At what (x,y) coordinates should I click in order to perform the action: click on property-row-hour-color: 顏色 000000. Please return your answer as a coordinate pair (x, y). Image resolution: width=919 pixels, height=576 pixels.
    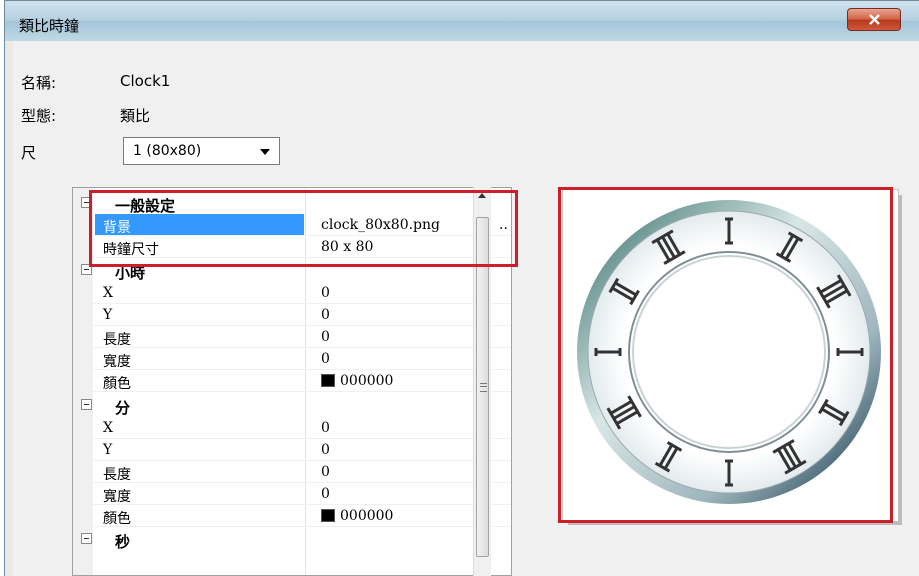
    Looking at the image, I should click on (292, 381).